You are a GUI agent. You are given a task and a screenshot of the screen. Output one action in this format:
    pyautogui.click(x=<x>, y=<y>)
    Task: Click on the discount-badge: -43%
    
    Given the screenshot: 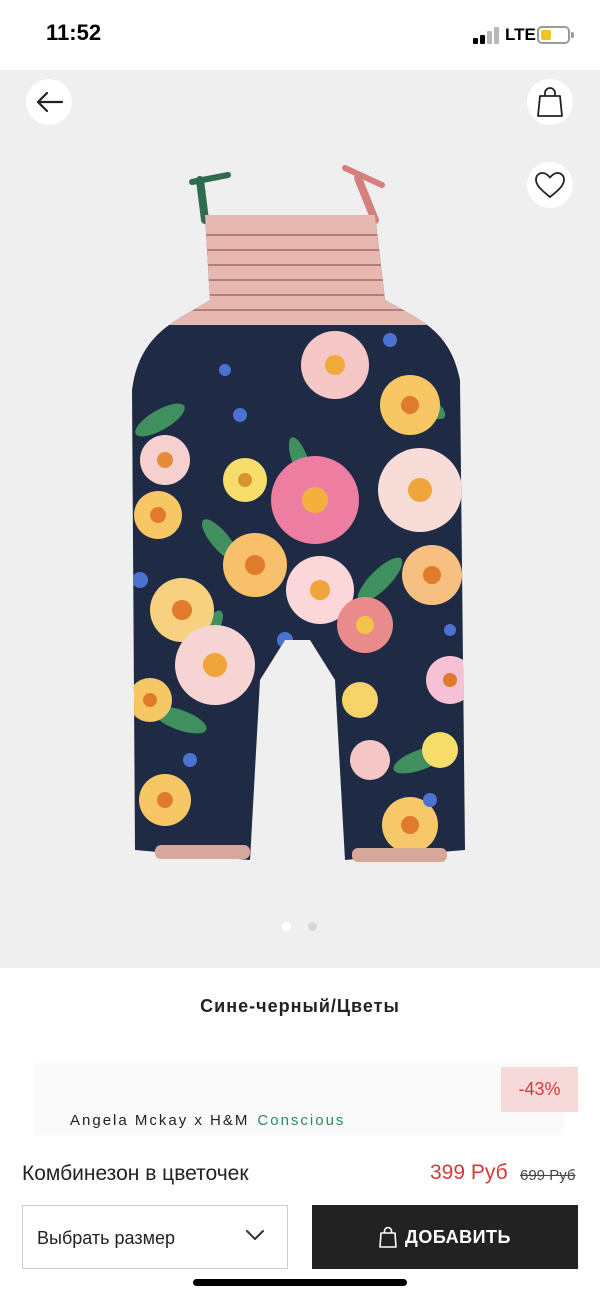 What is the action you would take?
    pyautogui.click(x=539, y=1089)
    